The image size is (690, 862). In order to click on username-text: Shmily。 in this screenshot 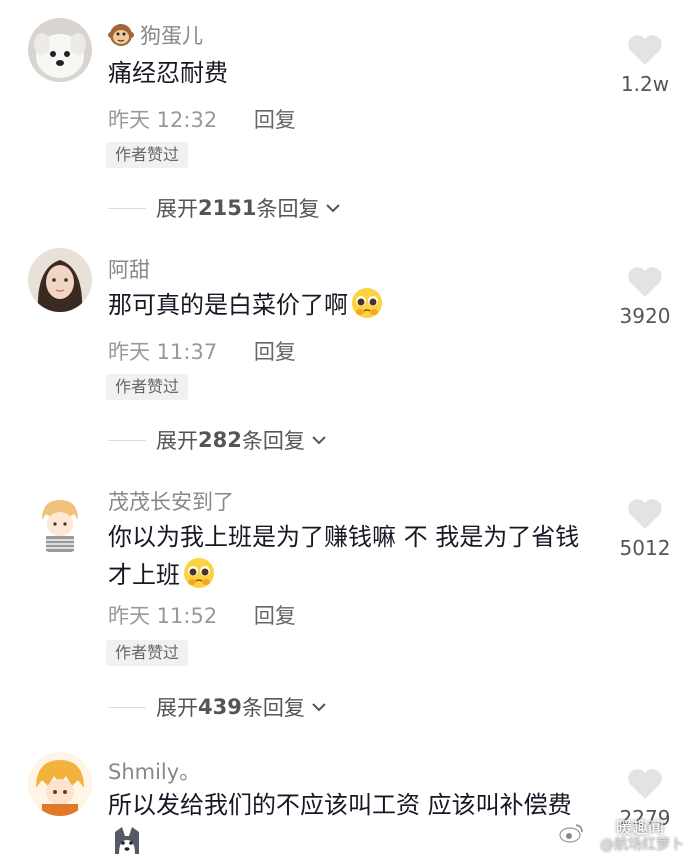, I will do `click(154, 772)`.